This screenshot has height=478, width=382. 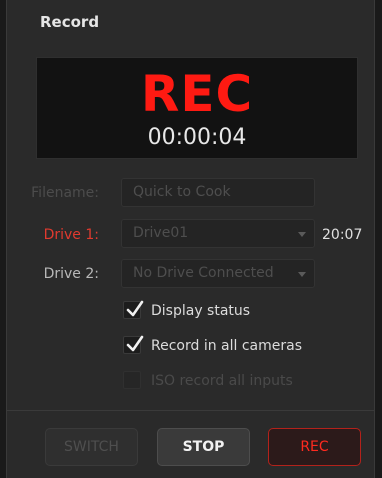 I want to click on drive2-value: No Drive Connected, so click(x=203, y=273).